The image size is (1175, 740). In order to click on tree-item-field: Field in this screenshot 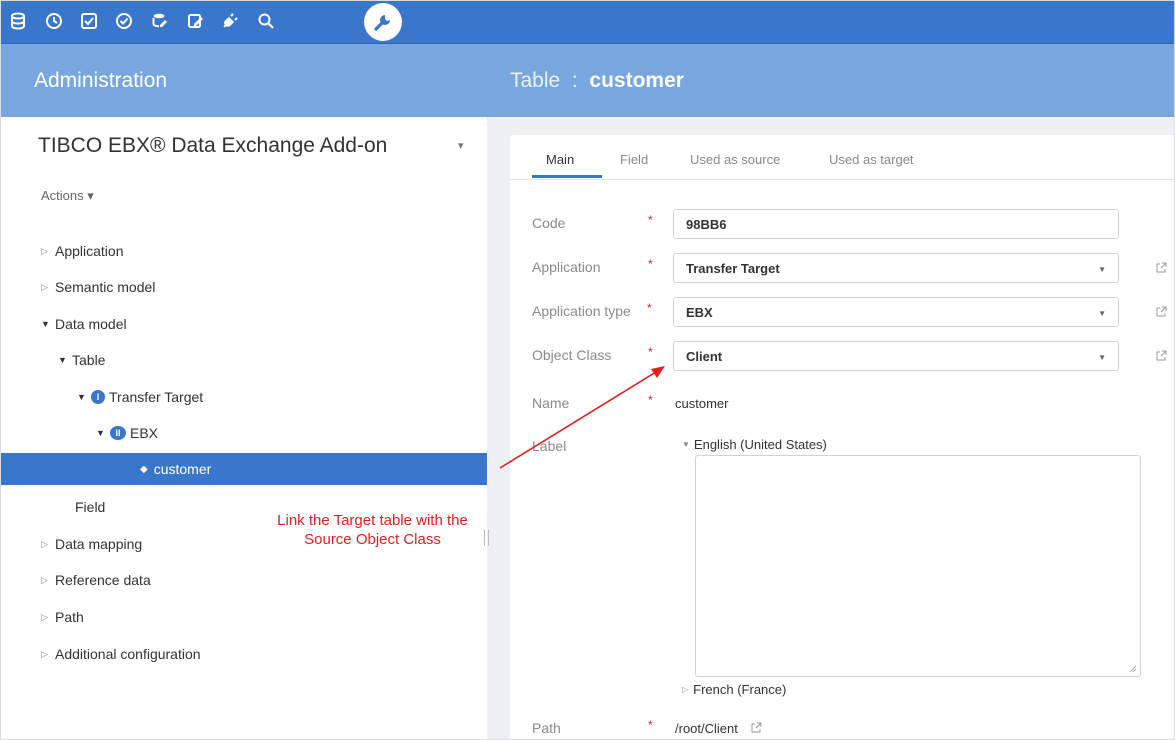, I will do `click(90, 507)`.